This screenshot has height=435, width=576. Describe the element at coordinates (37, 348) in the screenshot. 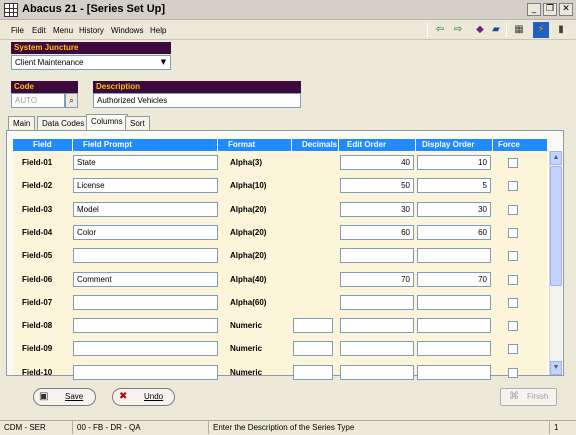

I see `row-field-label: Field-09` at that location.